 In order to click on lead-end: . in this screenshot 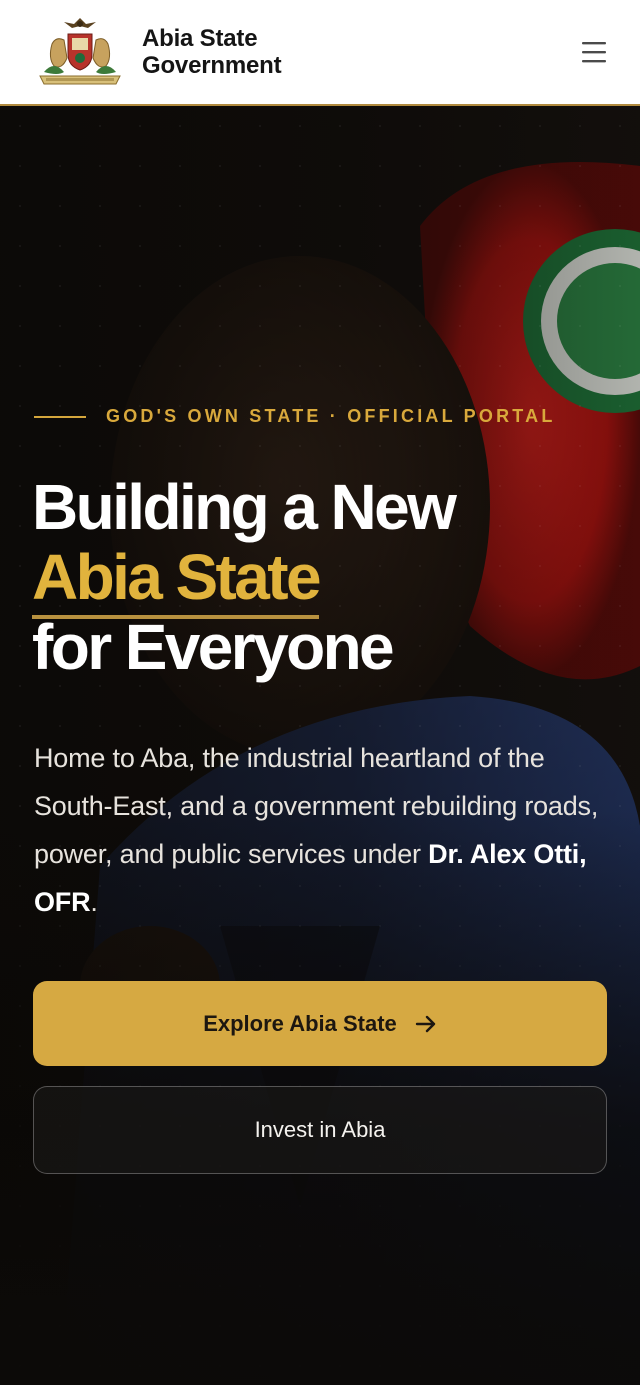, I will do `click(94, 902)`.